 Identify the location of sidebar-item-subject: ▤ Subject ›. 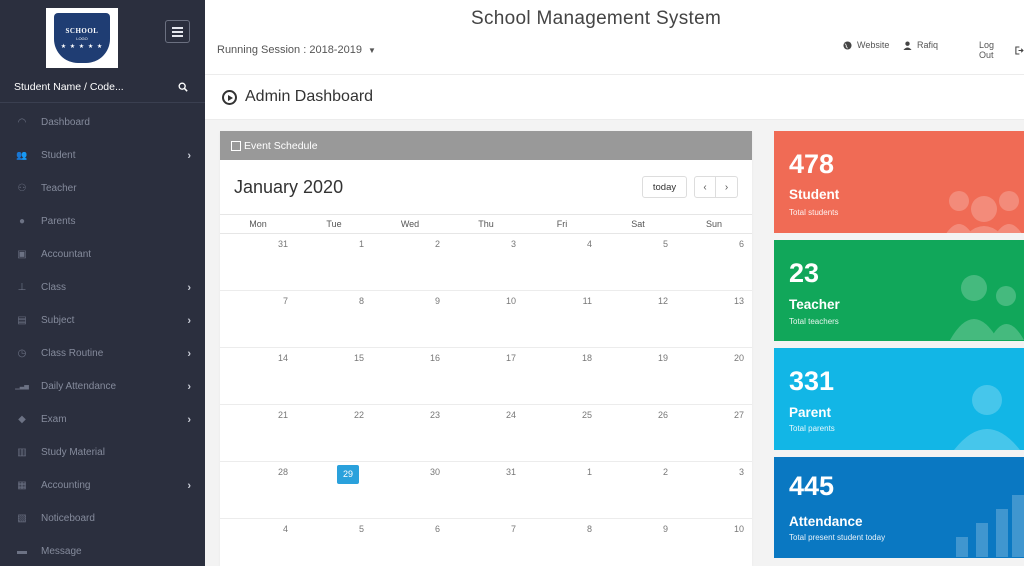
(102, 320).